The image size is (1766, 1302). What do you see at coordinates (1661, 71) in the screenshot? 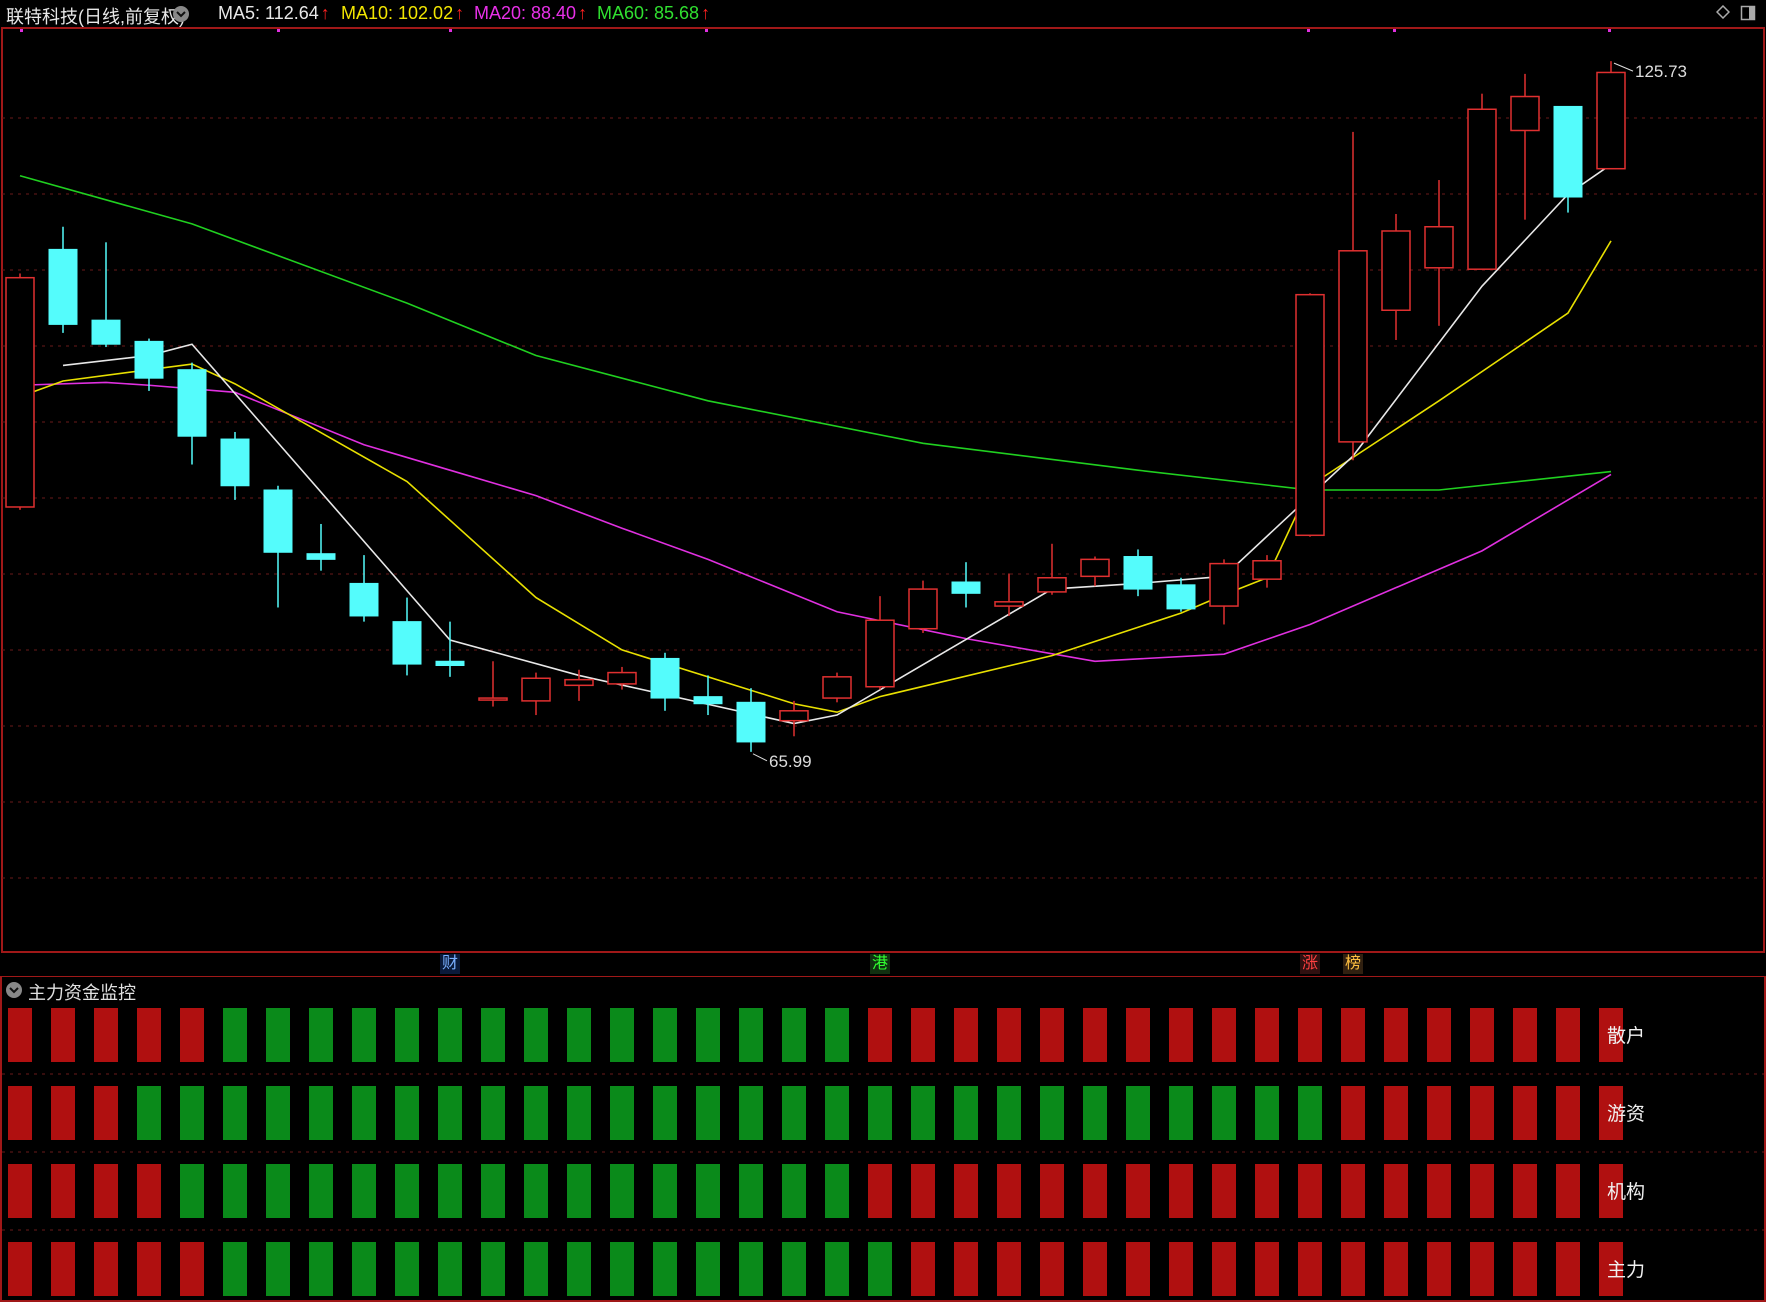
I see `high-price-label: 125.73` at bounding box center [1661, 71].